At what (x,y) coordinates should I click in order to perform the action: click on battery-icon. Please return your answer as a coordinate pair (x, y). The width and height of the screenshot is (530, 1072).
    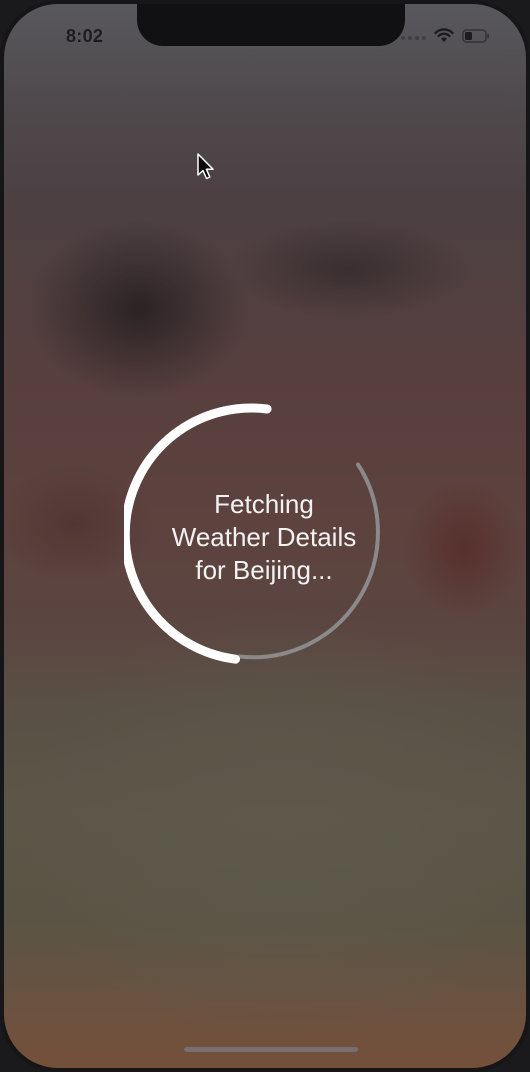
    Looking at the image, I should click on (476, 38).